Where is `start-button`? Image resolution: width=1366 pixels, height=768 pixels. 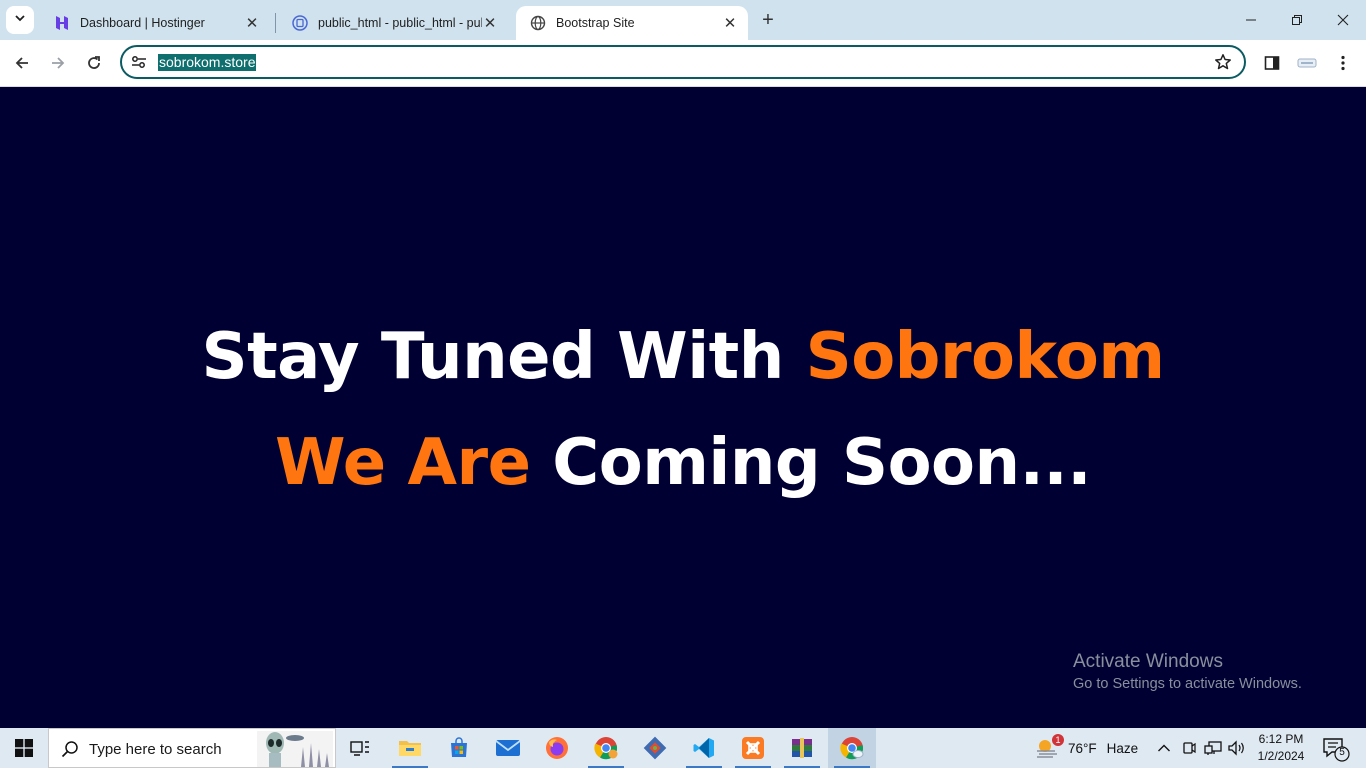
start-button is located at coordinates (24, 748).